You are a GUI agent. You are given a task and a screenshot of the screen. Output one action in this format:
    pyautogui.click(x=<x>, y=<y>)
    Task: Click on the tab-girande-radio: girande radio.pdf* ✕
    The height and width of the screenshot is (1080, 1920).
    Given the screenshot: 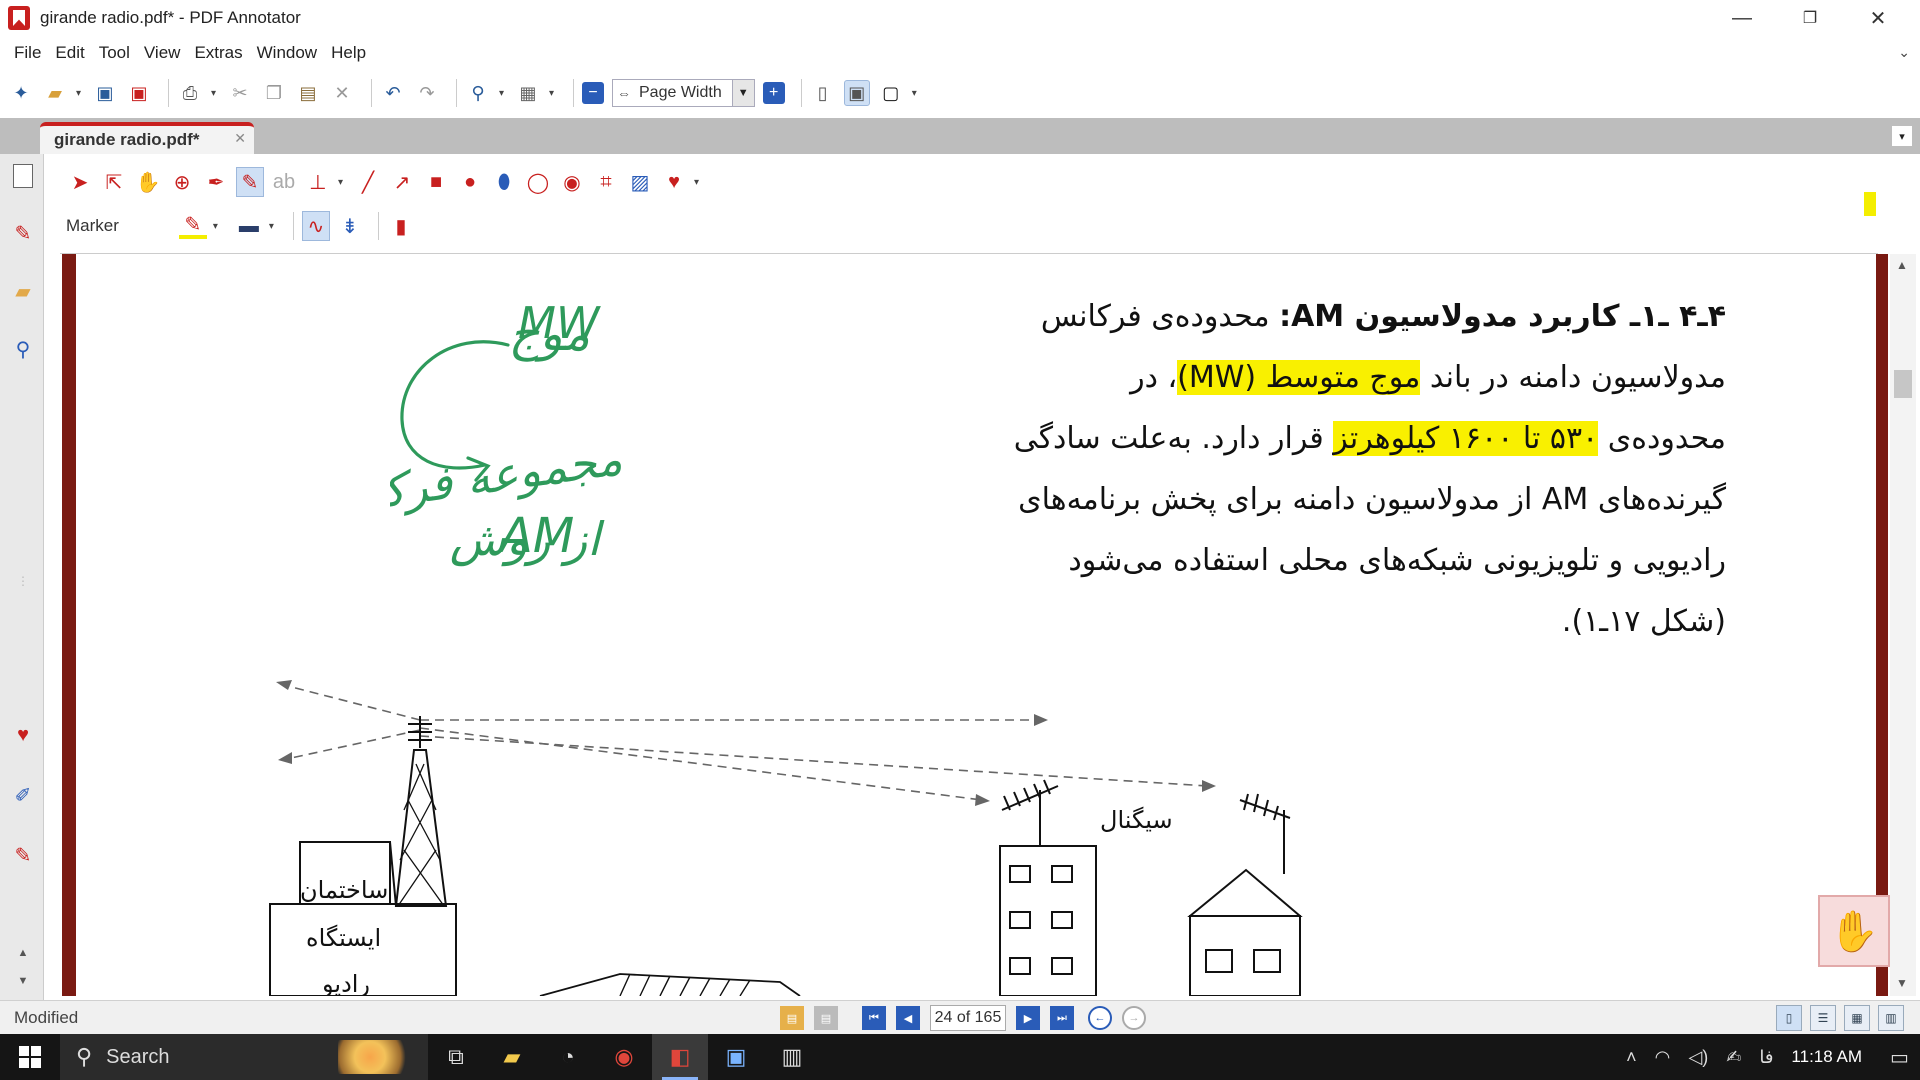 What is the action you would take?
    pyautogui.click(x=147, y=138)
    